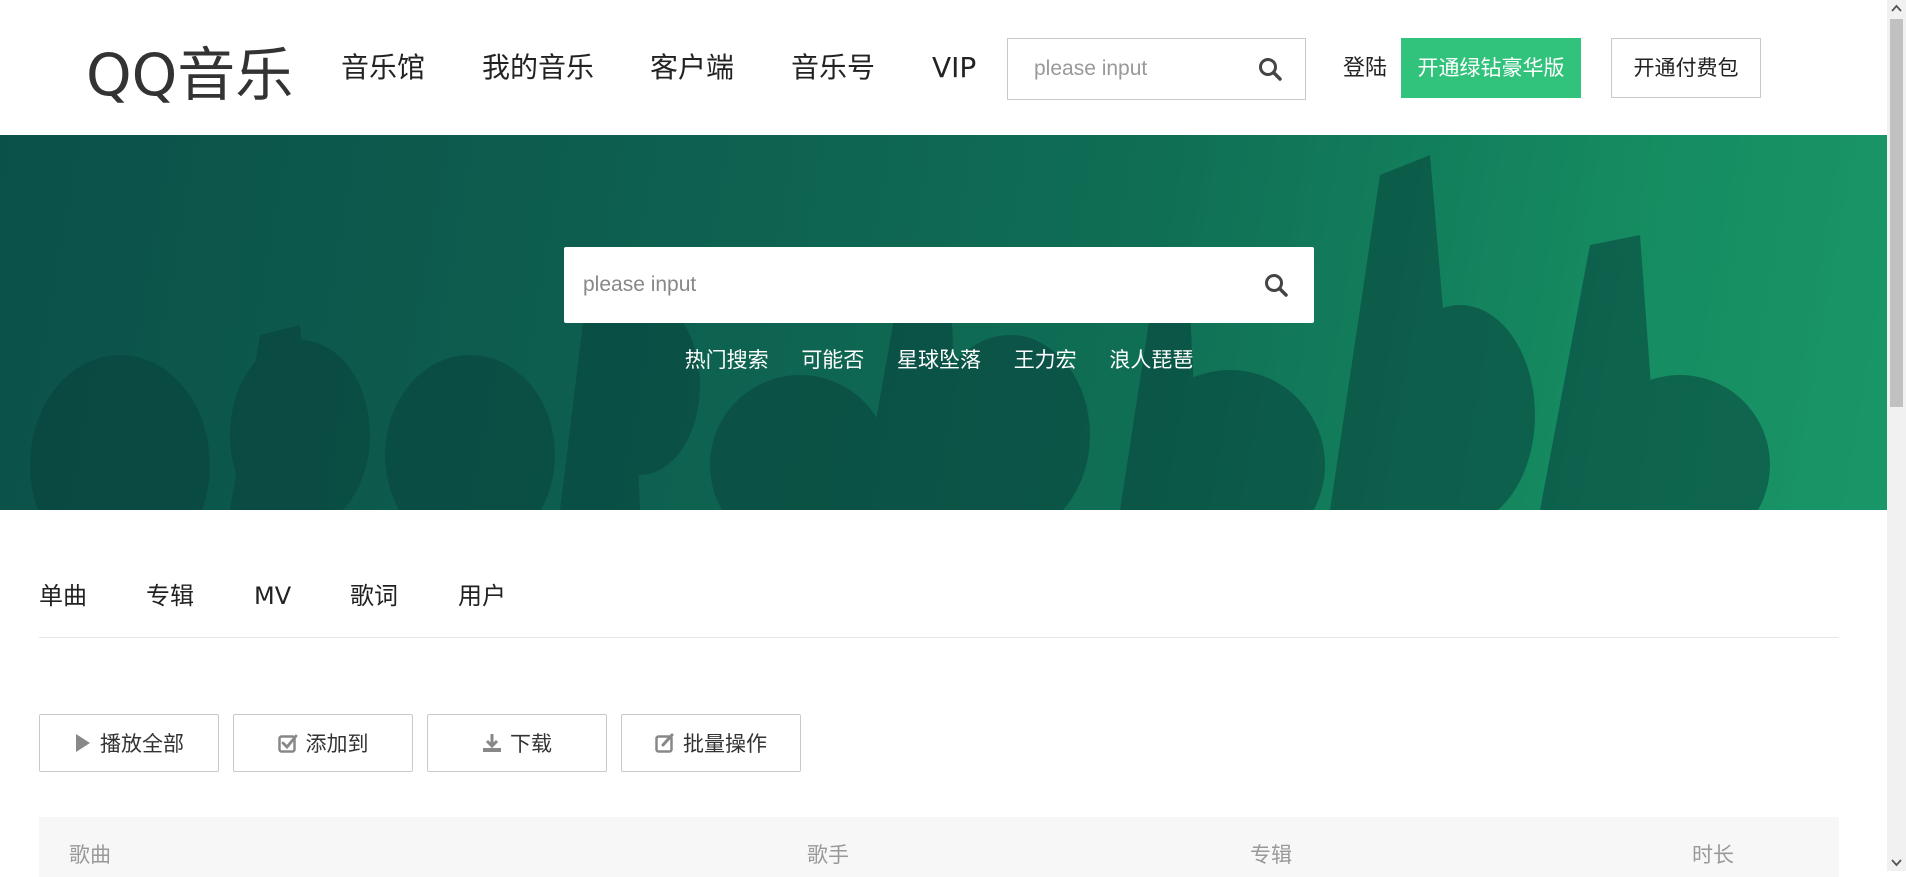  I want to click on main-search-input, so click(913, 285).